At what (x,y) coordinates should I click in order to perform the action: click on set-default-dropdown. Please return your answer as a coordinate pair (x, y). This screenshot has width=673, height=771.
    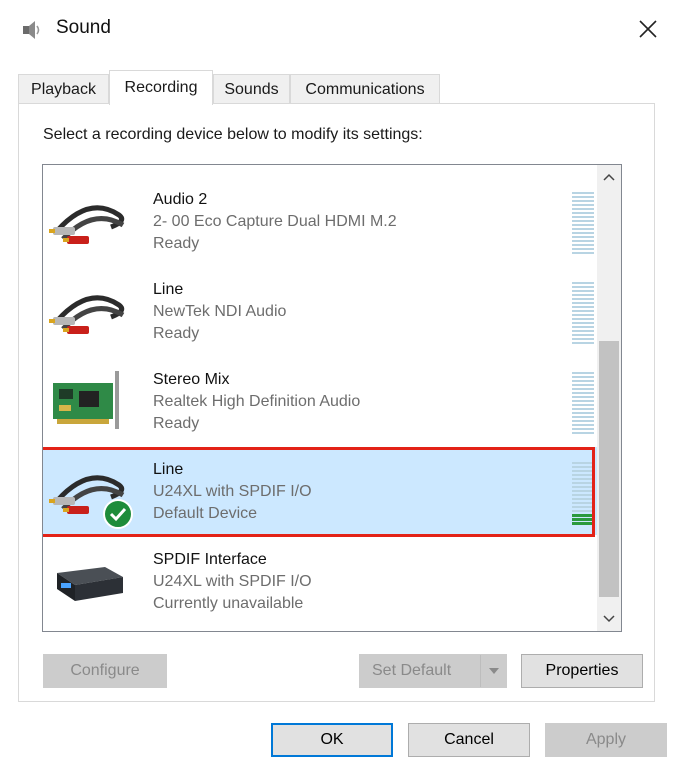
    Looking at the image, I should click on (493, 671).